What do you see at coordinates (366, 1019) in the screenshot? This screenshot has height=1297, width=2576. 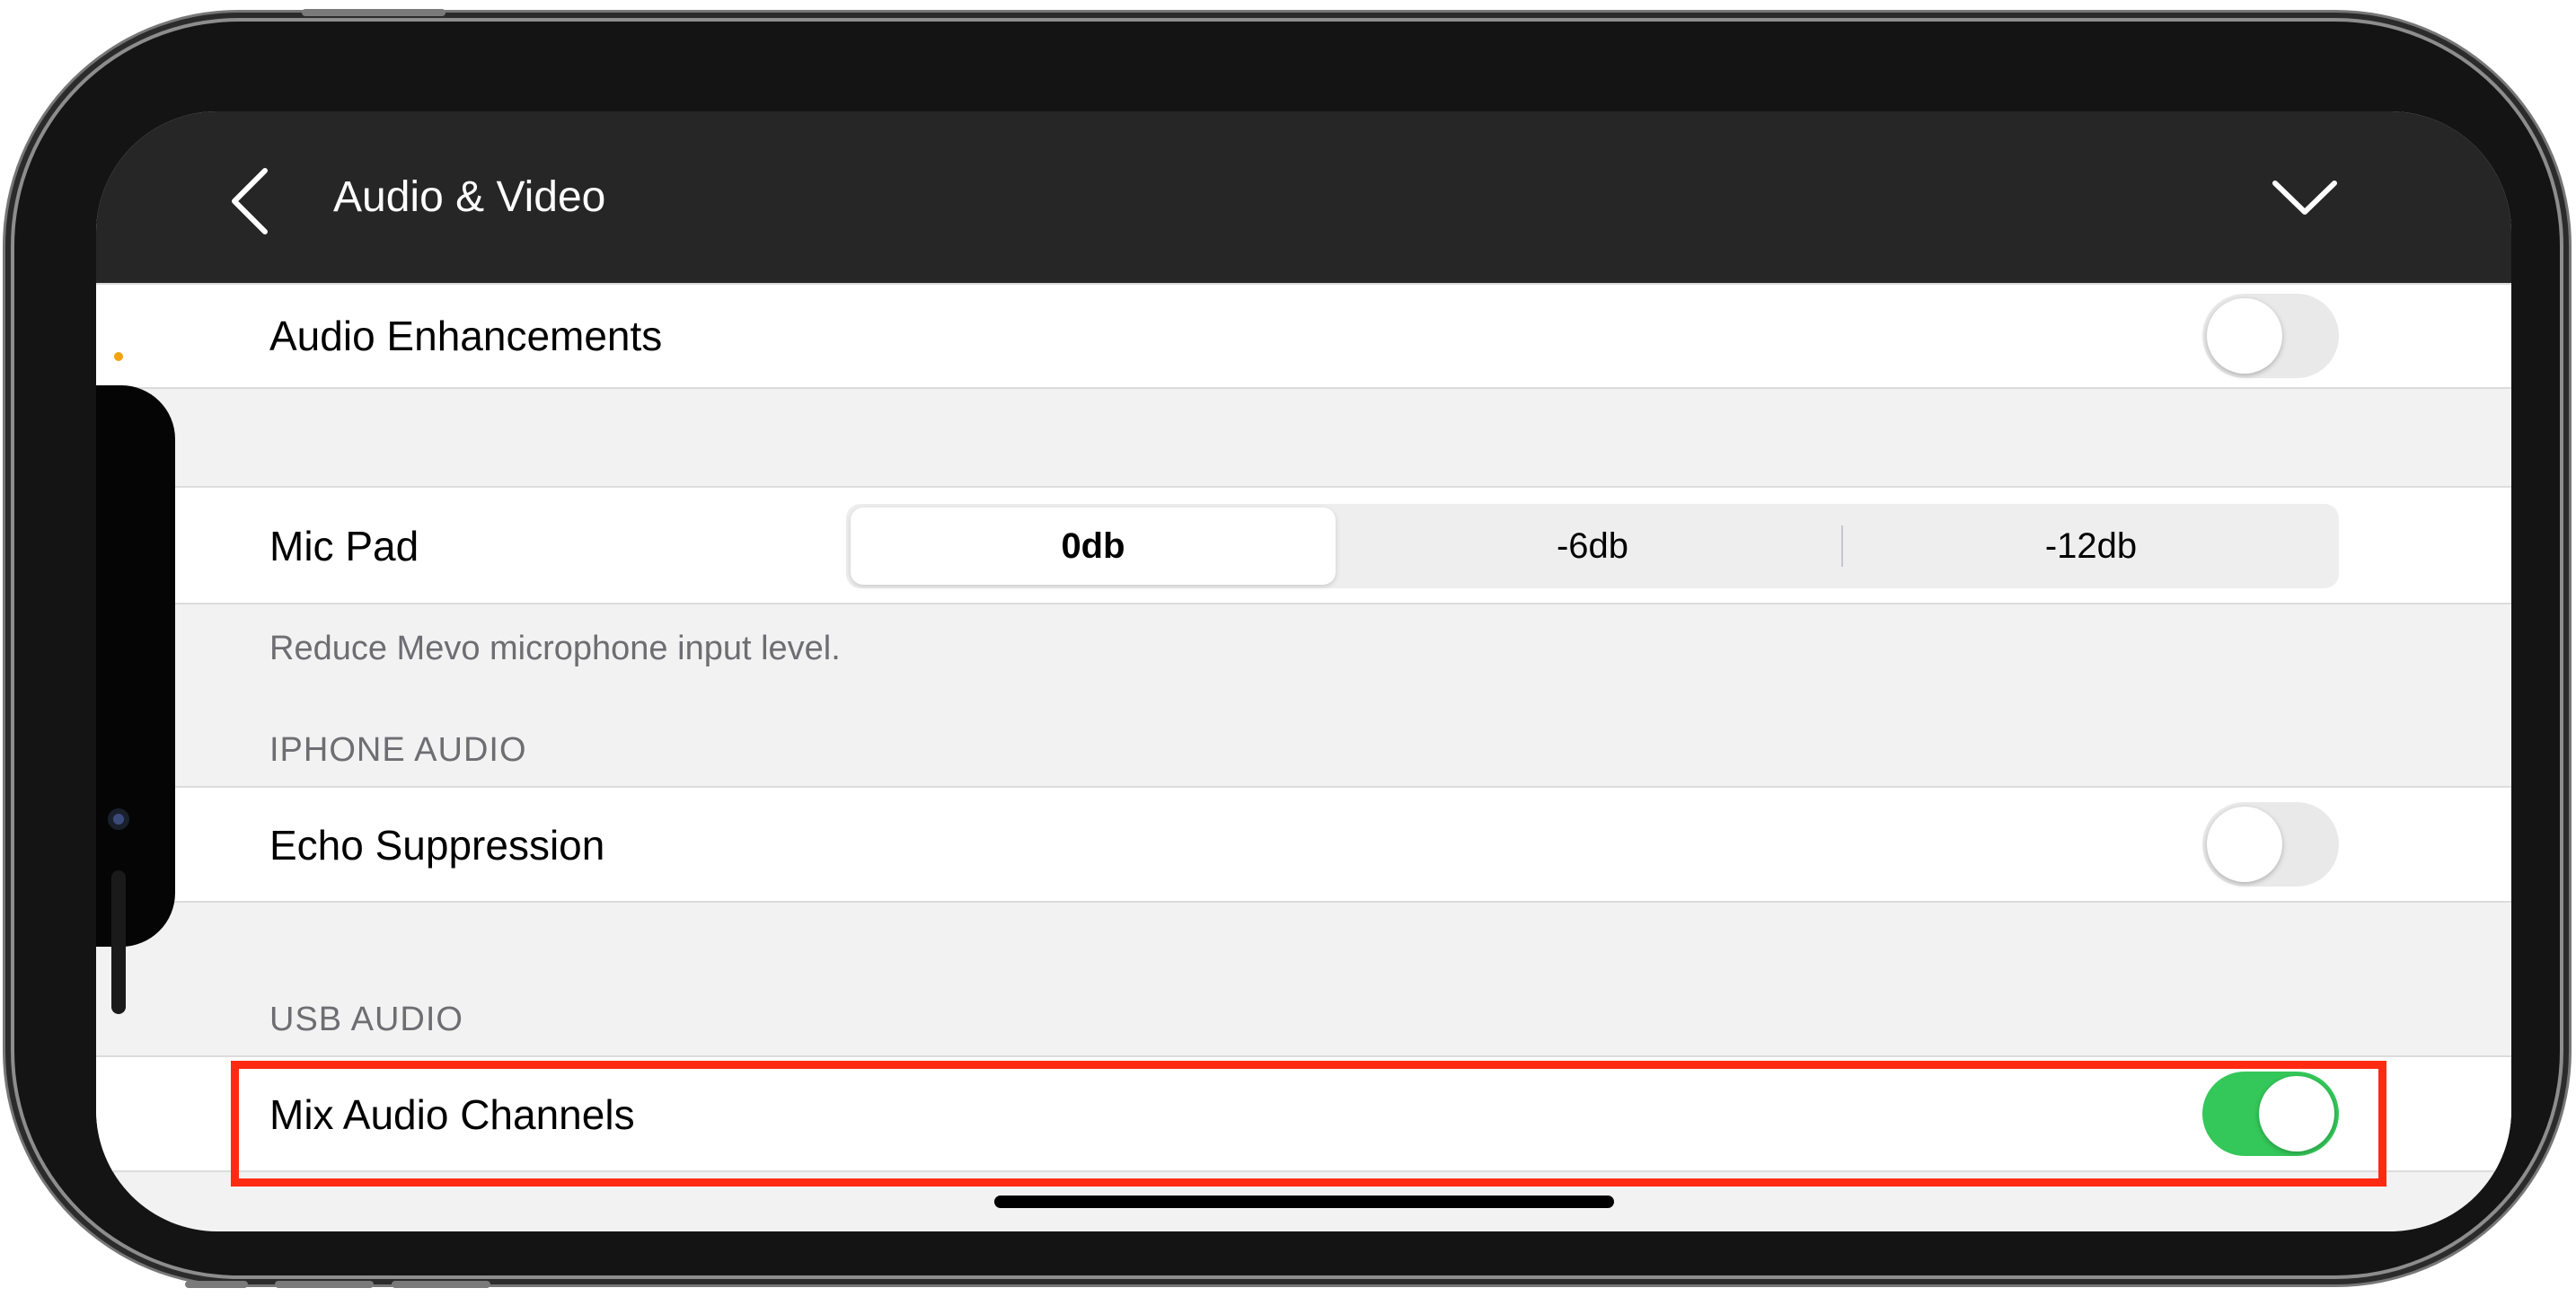 I see `usb-audio-section-header: USB AUDIO` at bounding box center [366, 1019].